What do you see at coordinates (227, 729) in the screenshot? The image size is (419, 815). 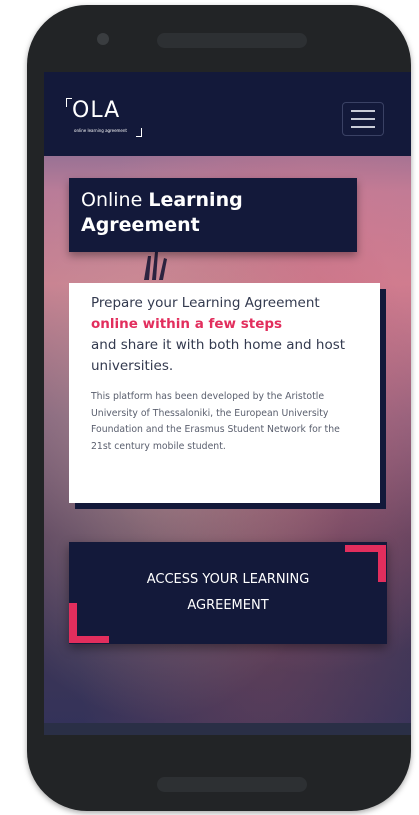 I see `screen-bottom-strip` at bounding box center [227, 729].